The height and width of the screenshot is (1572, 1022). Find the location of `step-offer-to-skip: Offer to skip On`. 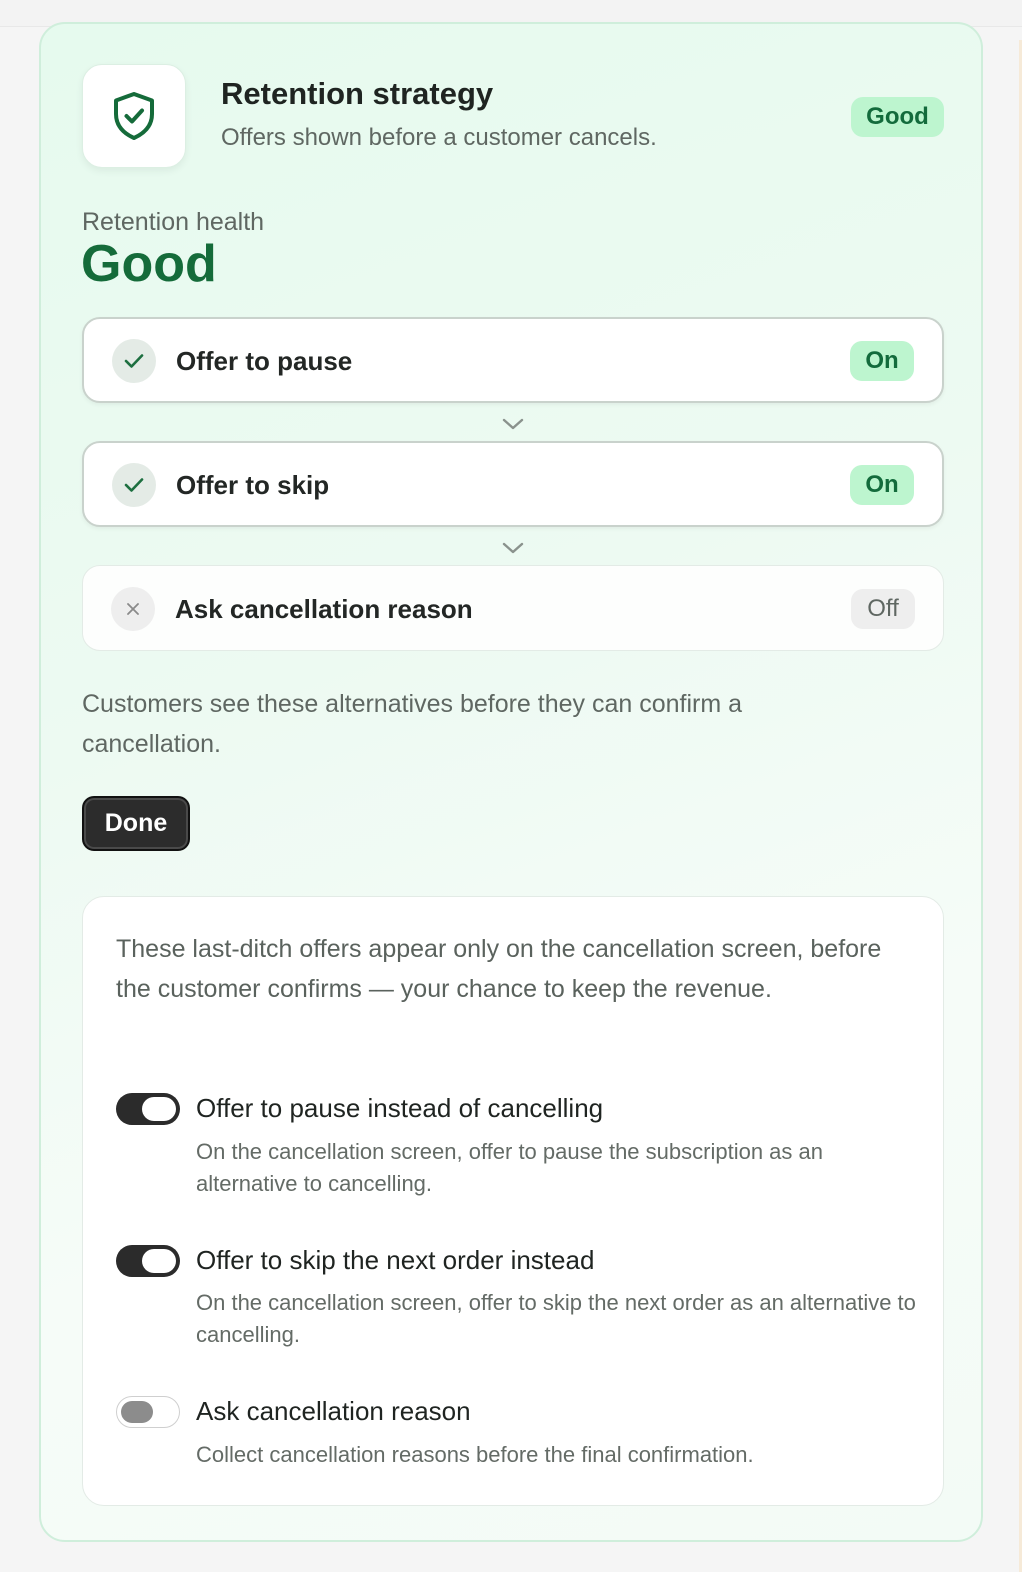

step-offer-to-skip: Offer to skip On is located at coordinates (513, 484).